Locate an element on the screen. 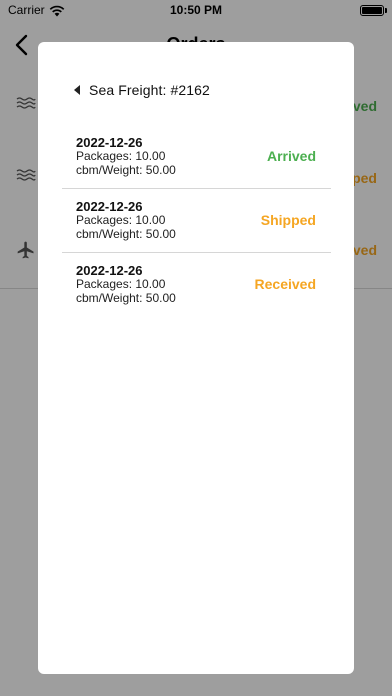 The width and height of the screenshot is (392, 696). caret-left-icon is located at coordinates (77, 90).